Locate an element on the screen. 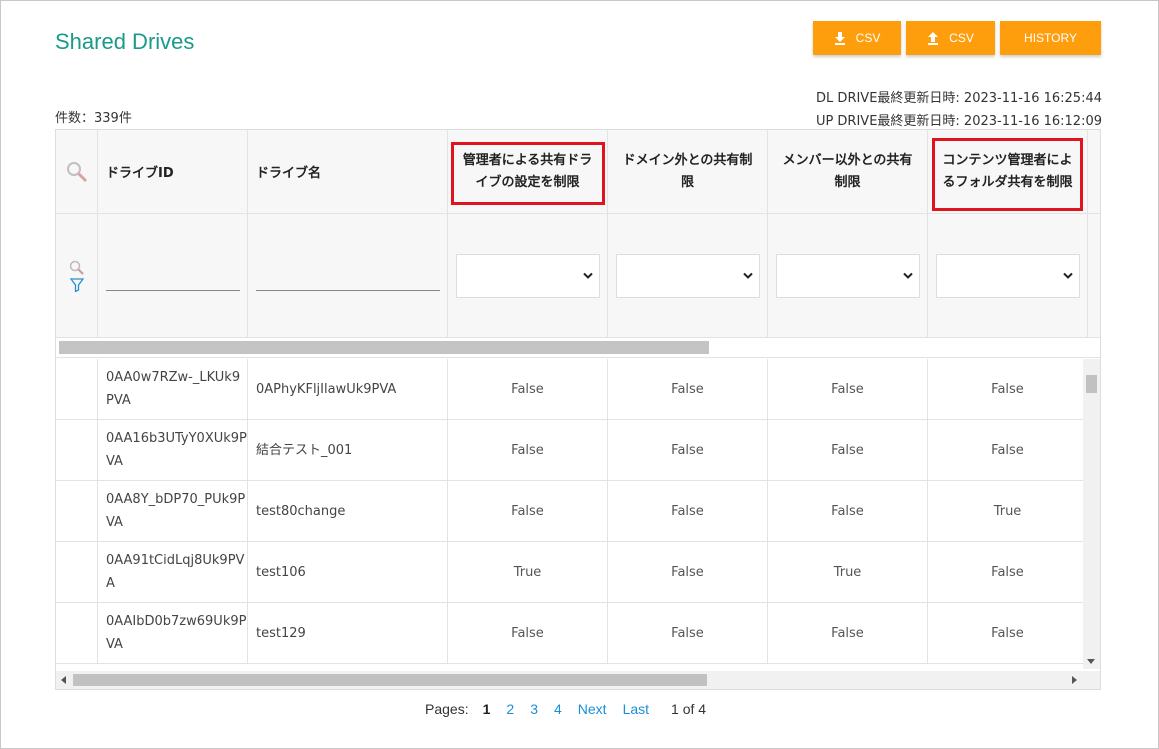 The height and width of the screenshot is (749, 1159). page-4: 4 is located at coordinates (558, 709).